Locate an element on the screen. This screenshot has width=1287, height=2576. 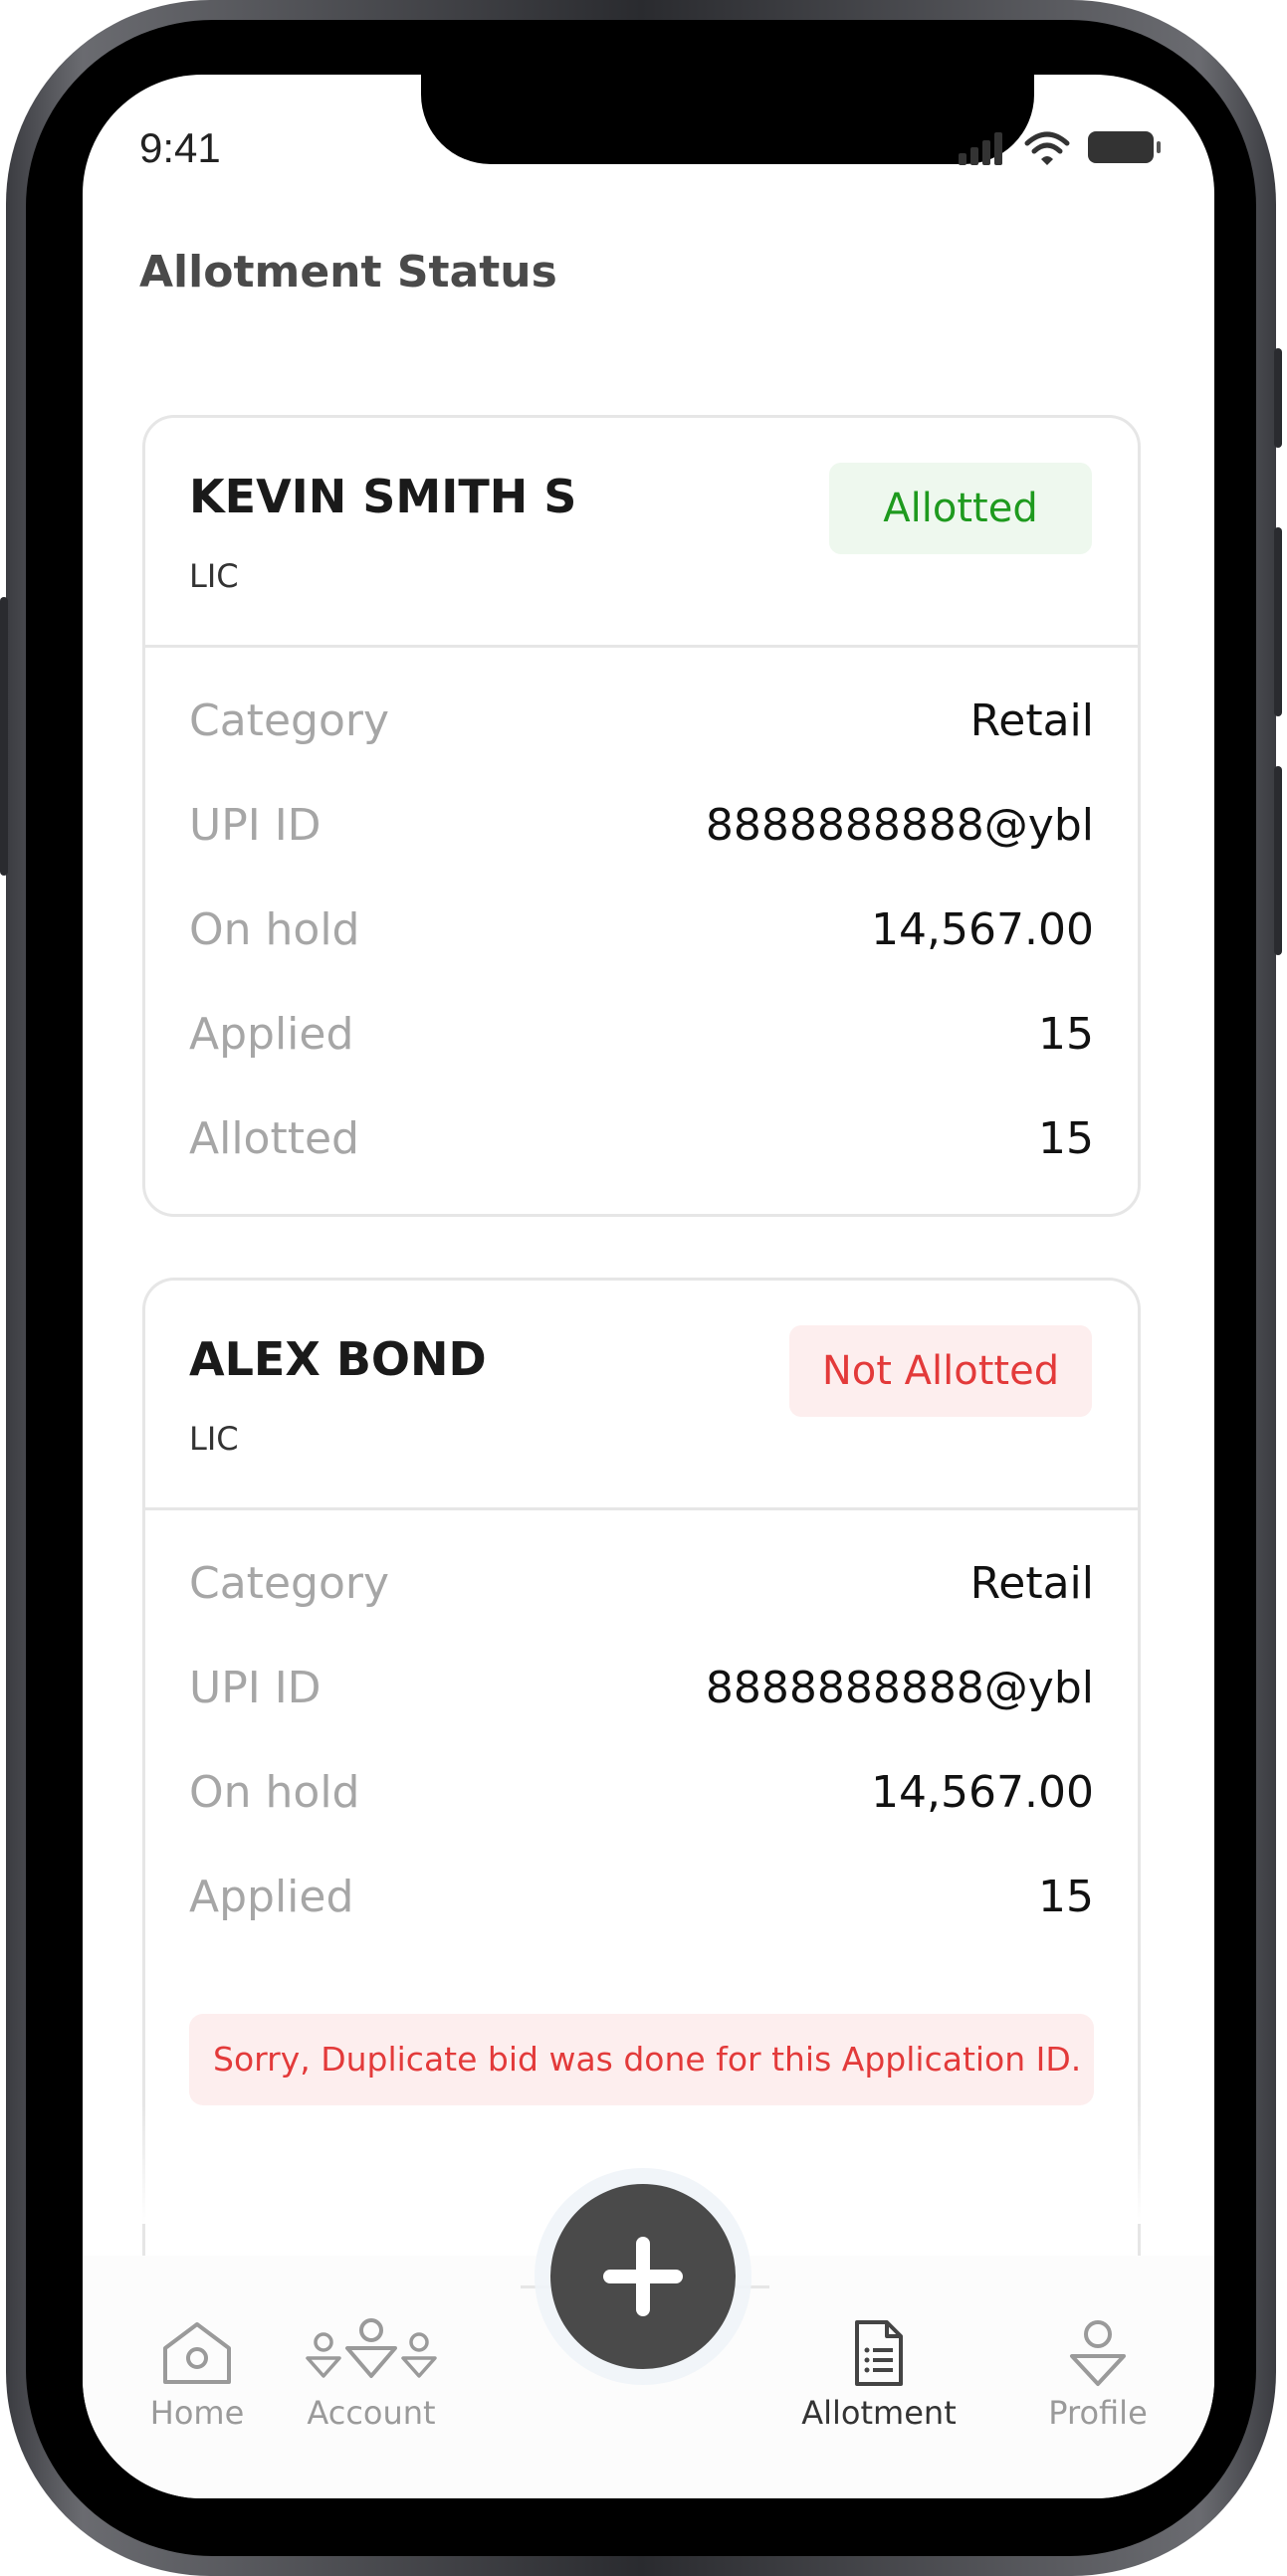
status-badge: Allotted is located at coordinates (960, 508).